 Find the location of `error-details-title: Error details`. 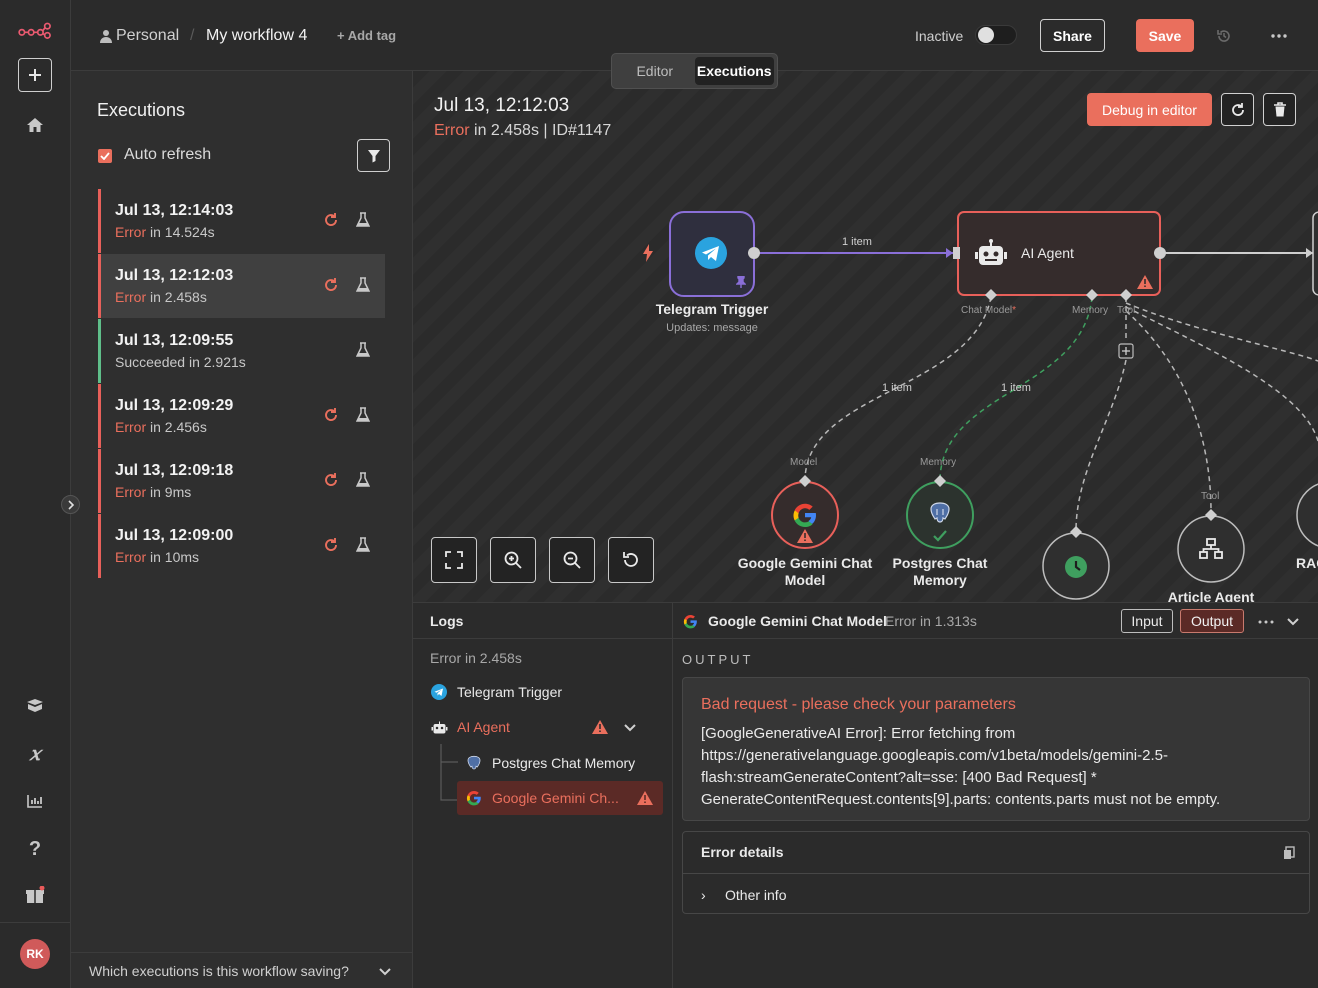

error-details-title: Error details is located at coordinates (742, 852).